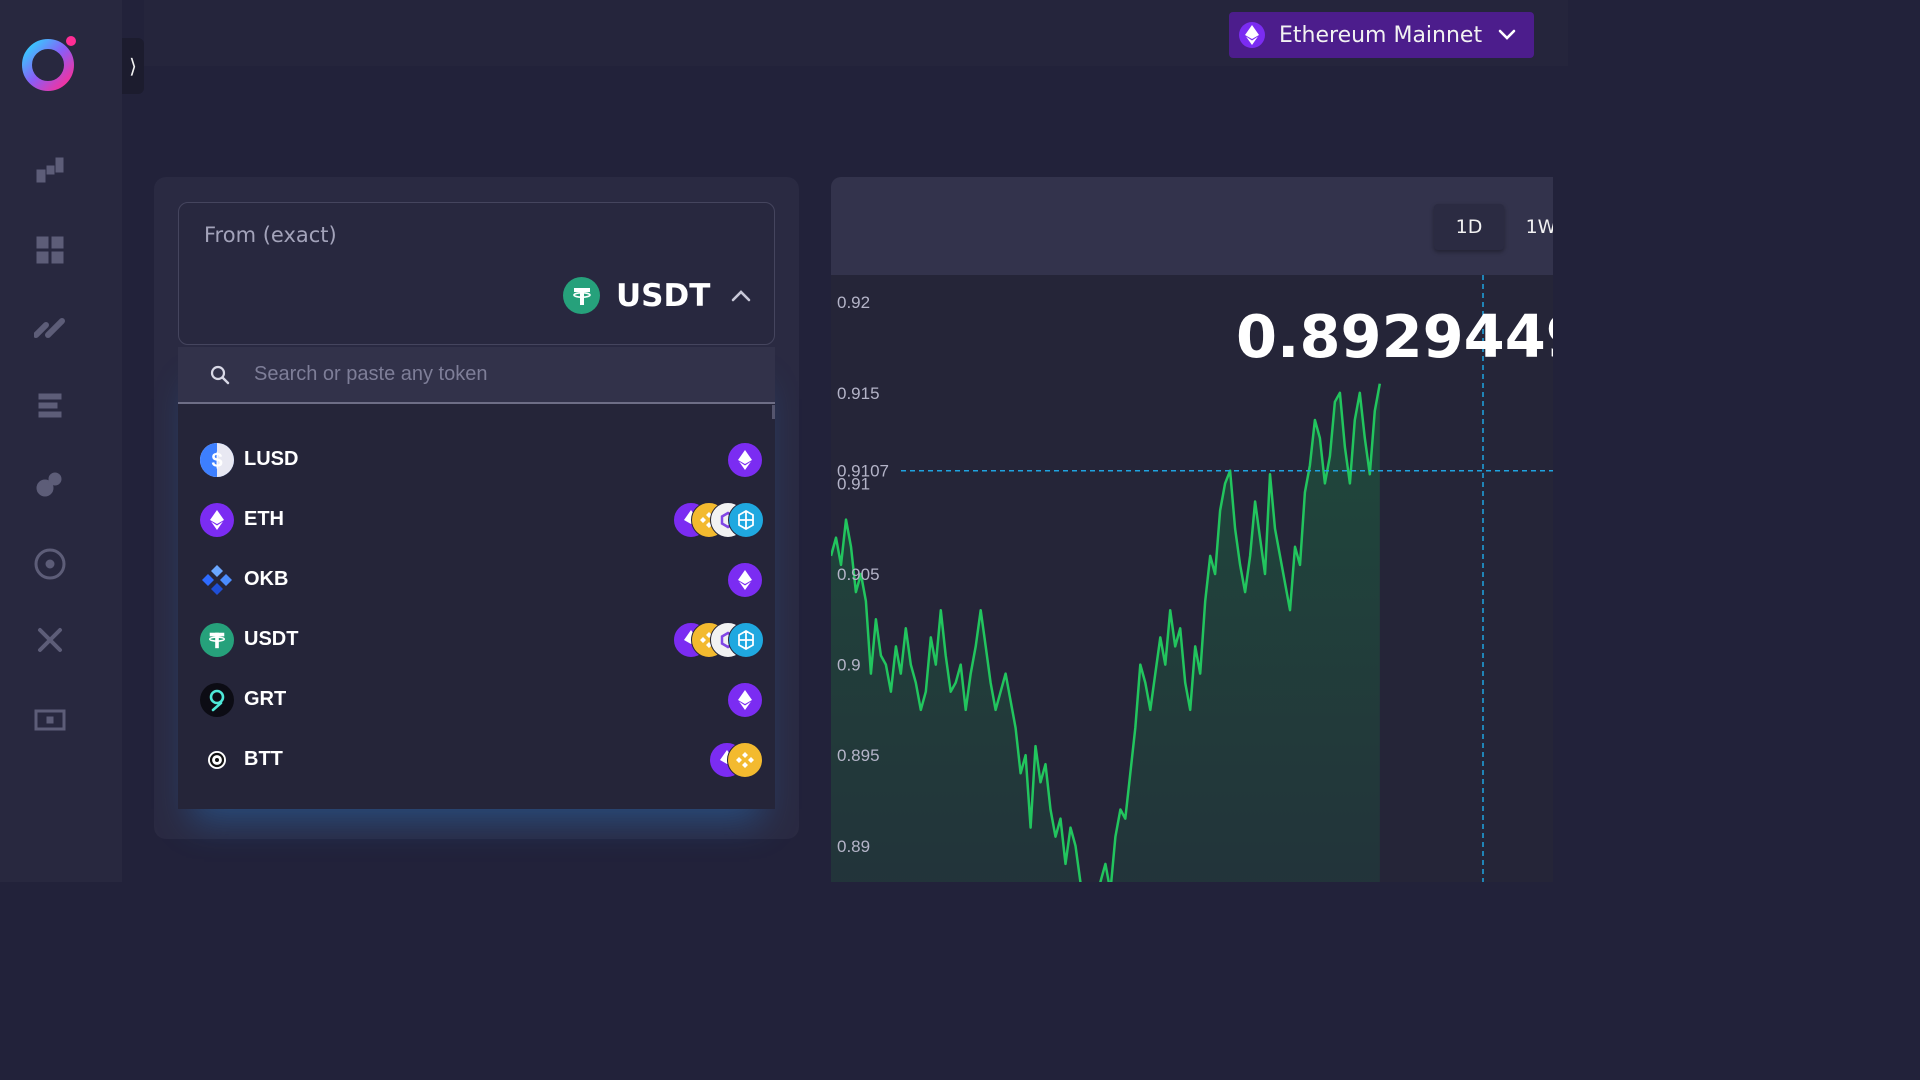 The height and width of the screenshot is (1080, 1920). Describe the element at coordinates (863, 471) in the screenshot. I see `crosshair-price-label: 0.9107` at that location.